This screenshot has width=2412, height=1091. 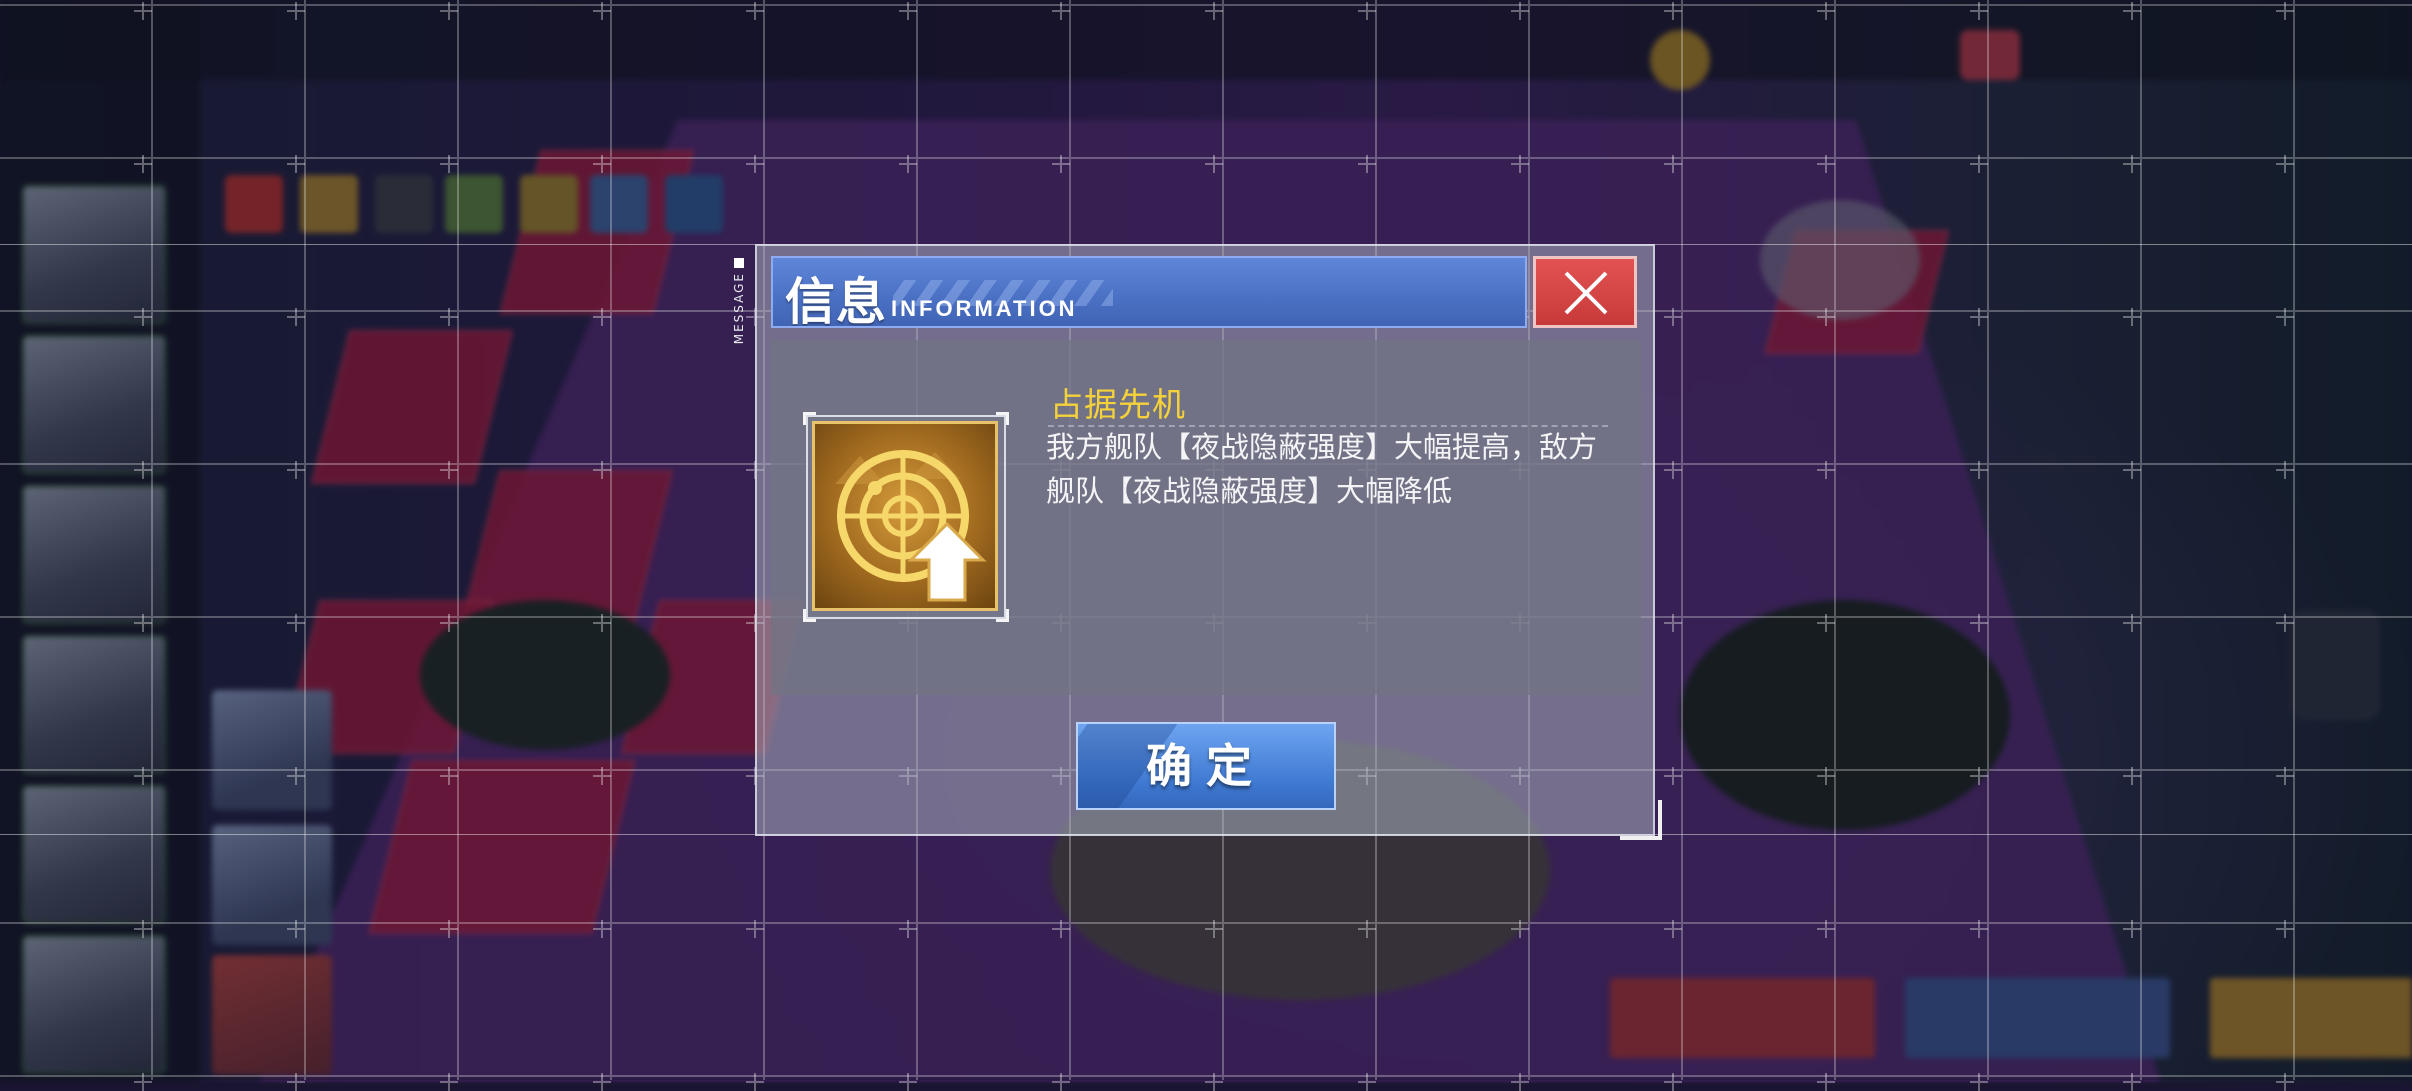 I want to click on dialog-title-bar: 信息 INFORMATION, so click(x=1149, y=292).